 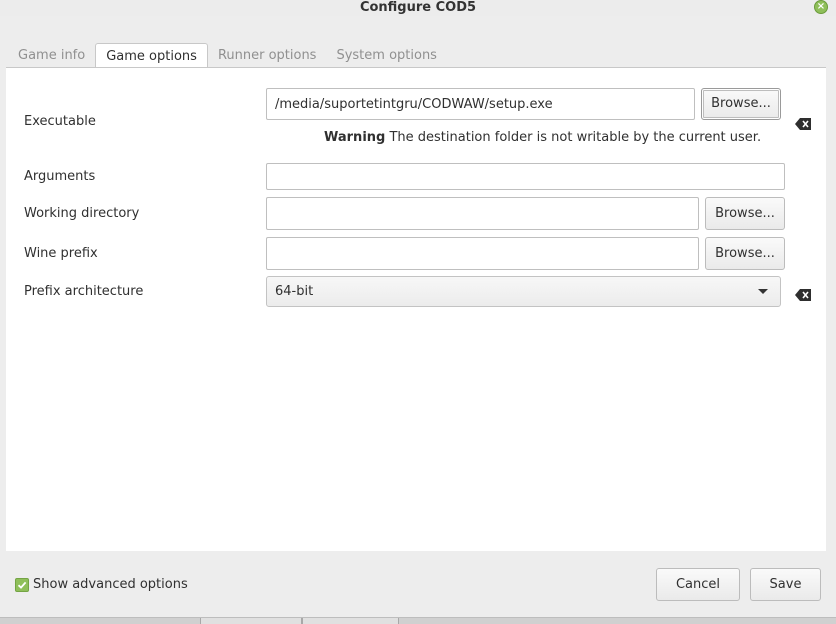 What do you see at coordinates (294, 291) in the screenshot?
I see `prefix-architecture-value: 64-bit` at bounding box center [294, 291].